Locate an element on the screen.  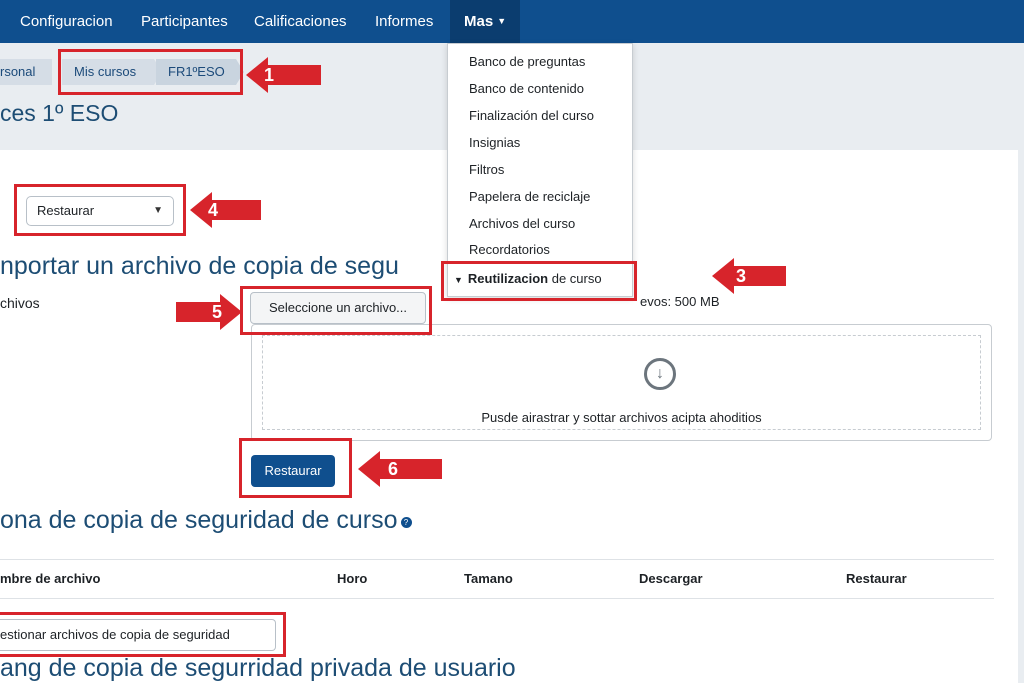
annotation-arrow-6: 6 is located at coordinates (400, 469).